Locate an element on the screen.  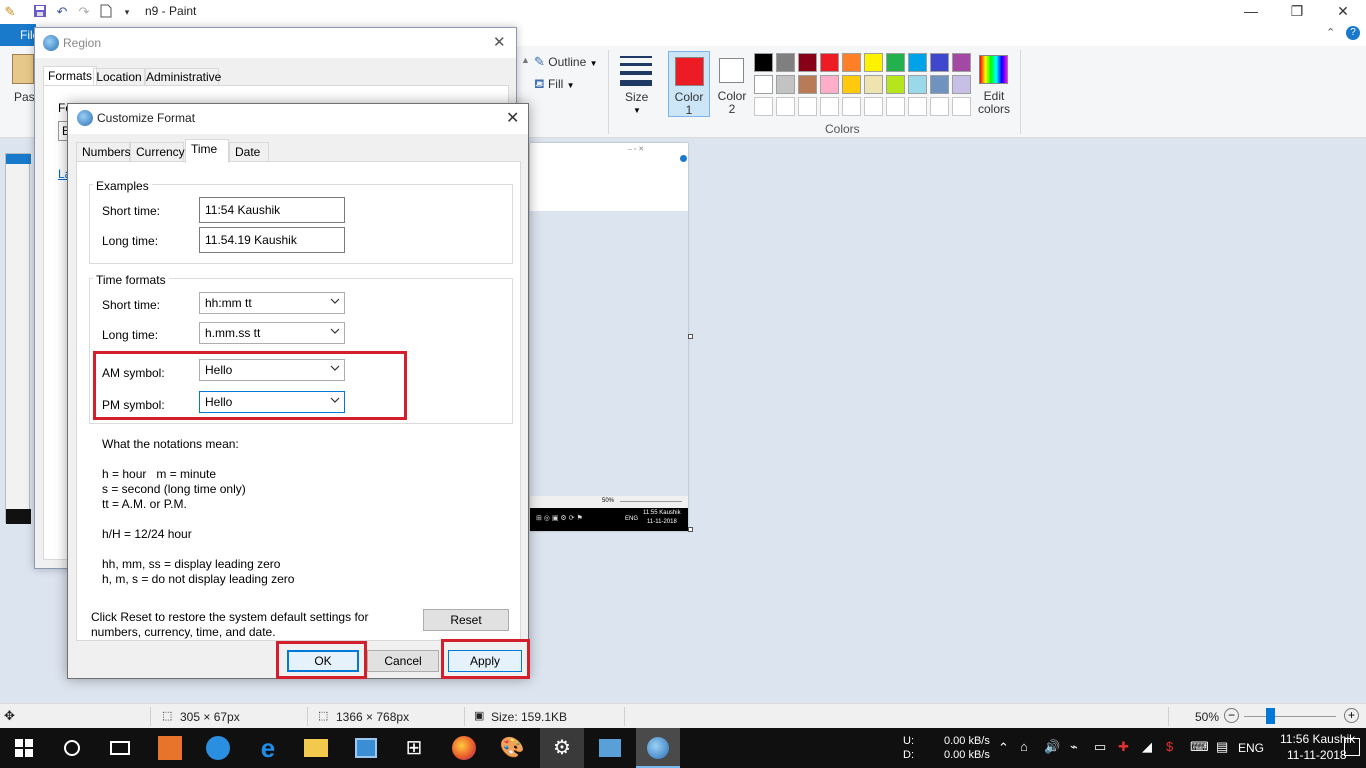
new-file-icon is located at coordinates (106, 12).